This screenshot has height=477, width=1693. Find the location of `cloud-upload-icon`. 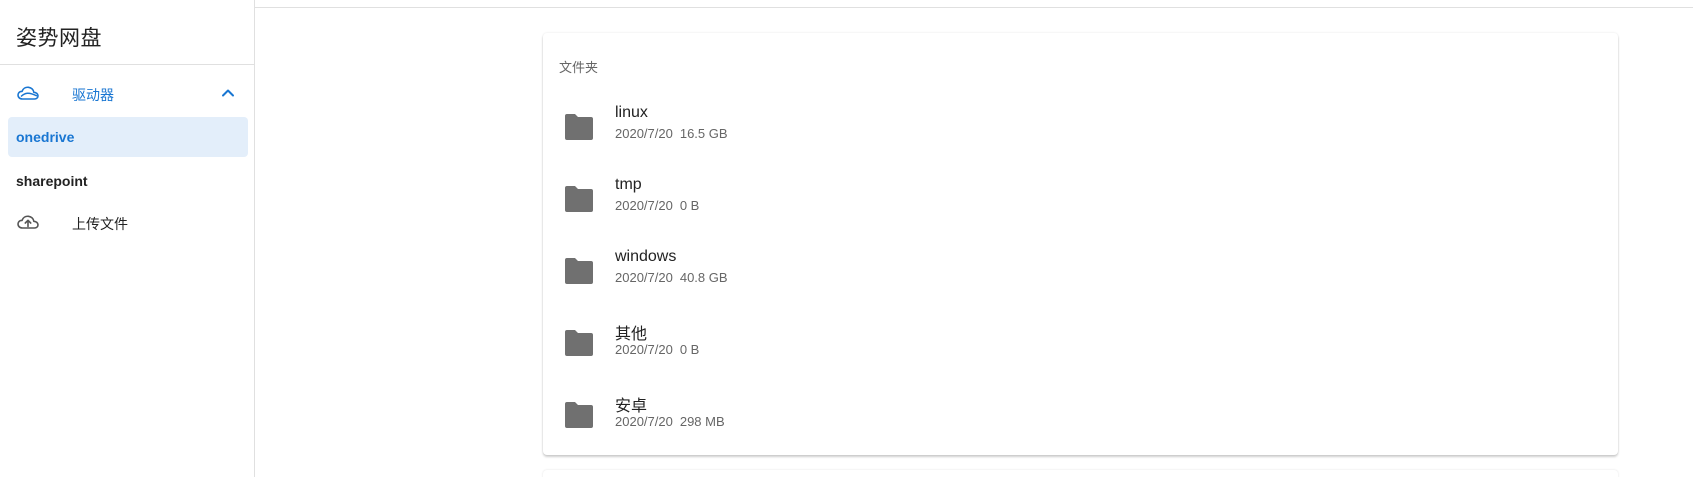

cloud-upload-icon is located at coordinates (28, 221).